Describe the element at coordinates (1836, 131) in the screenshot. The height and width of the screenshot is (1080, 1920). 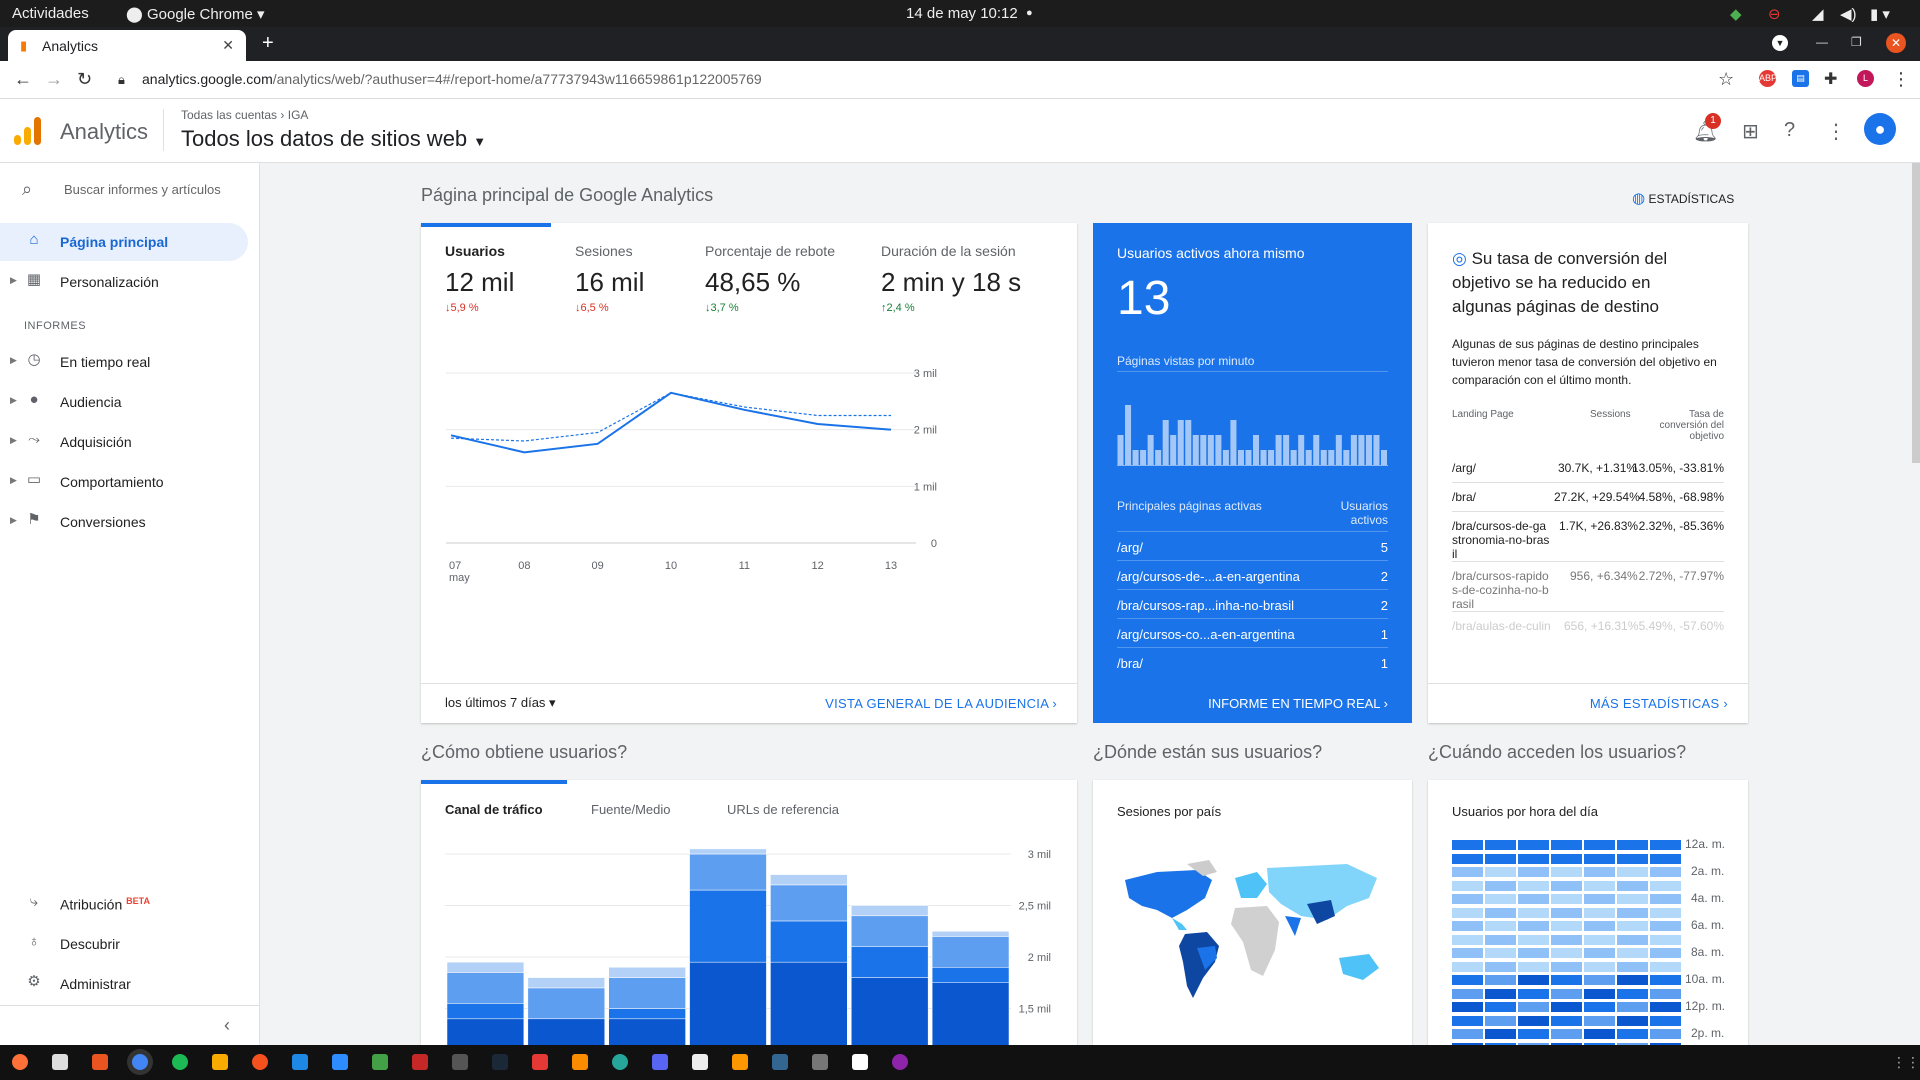
I see `more-options-icon: ⋮` at that location.